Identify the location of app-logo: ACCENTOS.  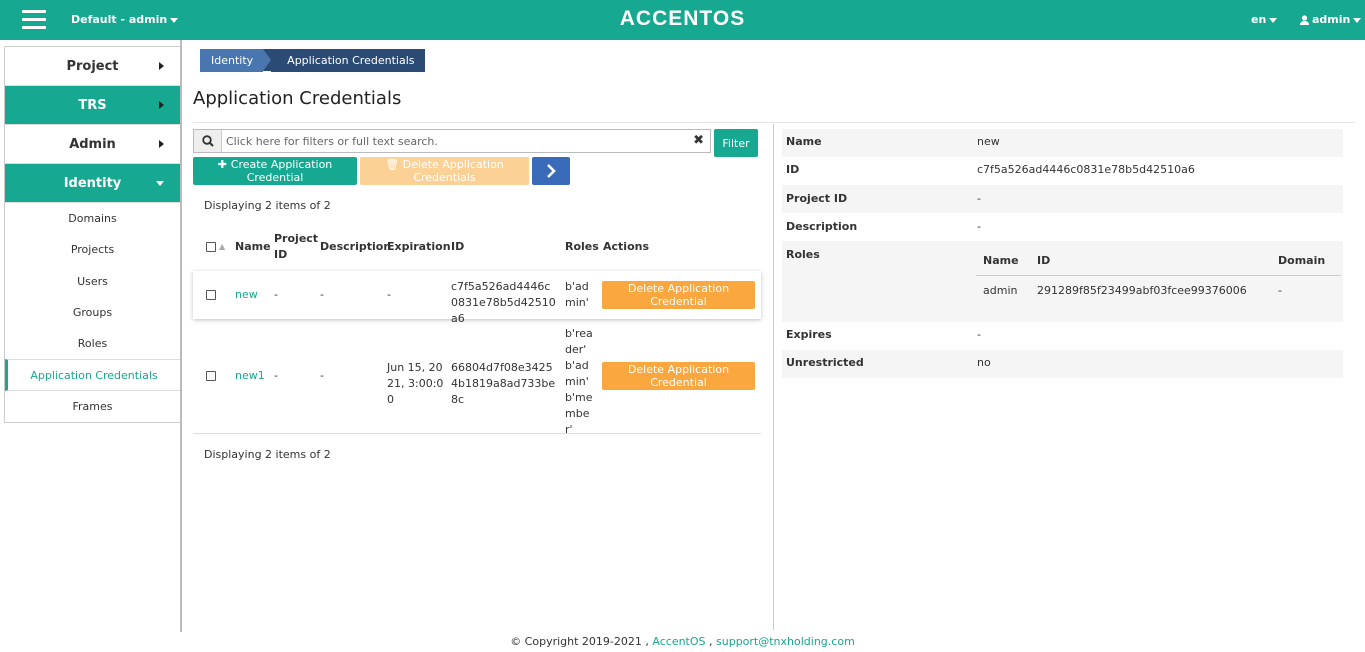
(682, 18).